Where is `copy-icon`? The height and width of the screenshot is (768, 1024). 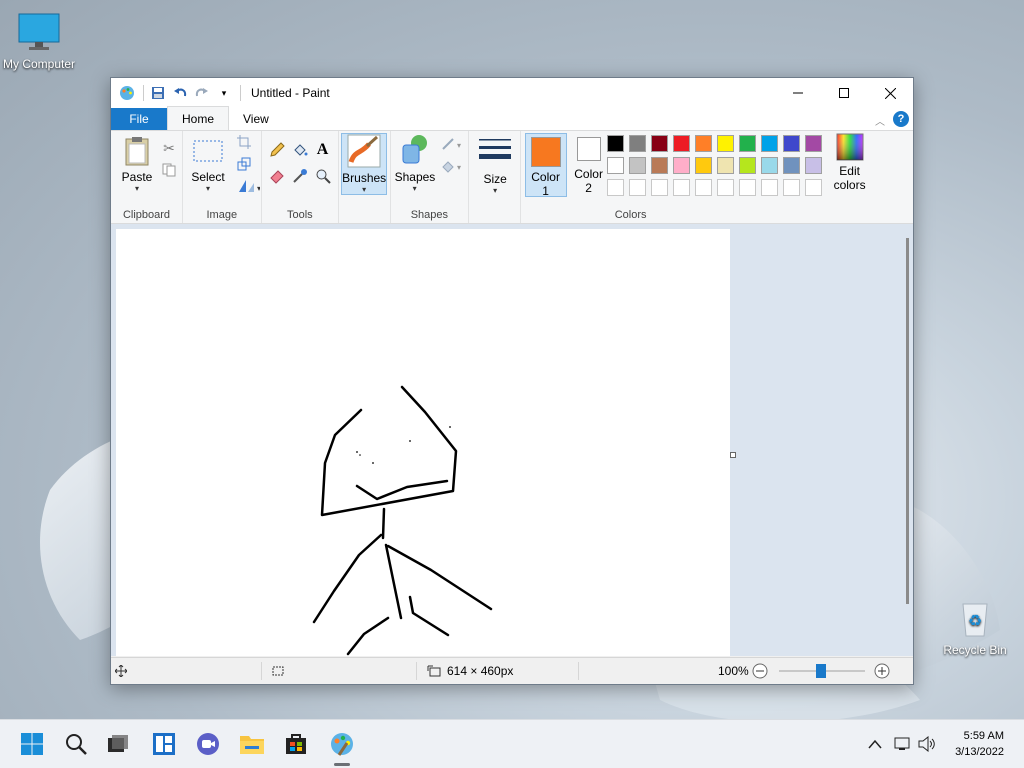 copy-icon is located at coordinates (169, 170).